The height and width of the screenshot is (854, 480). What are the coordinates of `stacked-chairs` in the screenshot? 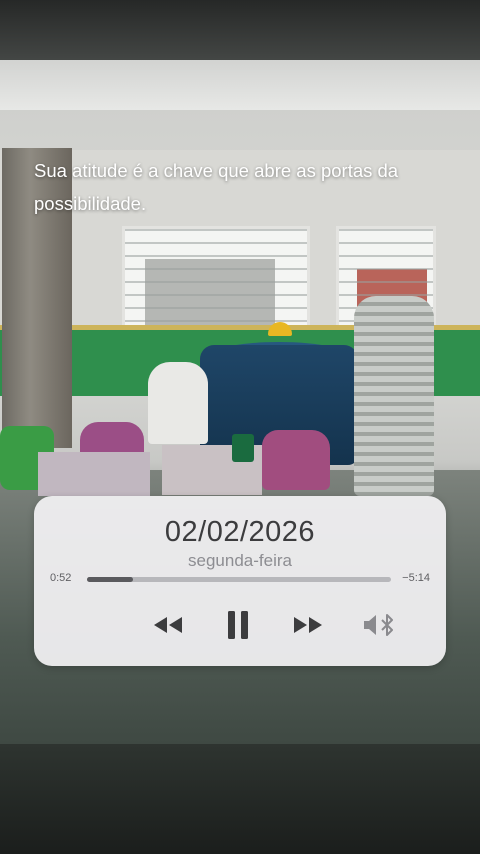 It's located at (394, 396).